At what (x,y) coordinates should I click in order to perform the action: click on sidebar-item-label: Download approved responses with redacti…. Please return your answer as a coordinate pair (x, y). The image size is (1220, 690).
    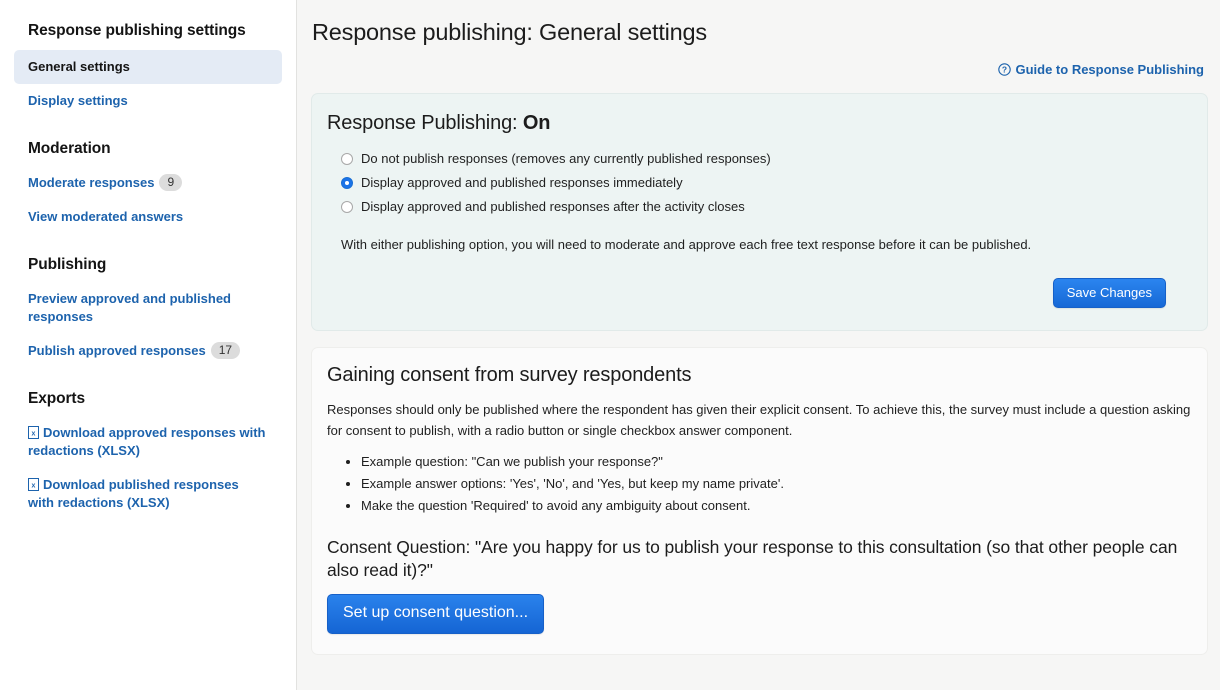
    Looking at the image, I should click on (147, 441).